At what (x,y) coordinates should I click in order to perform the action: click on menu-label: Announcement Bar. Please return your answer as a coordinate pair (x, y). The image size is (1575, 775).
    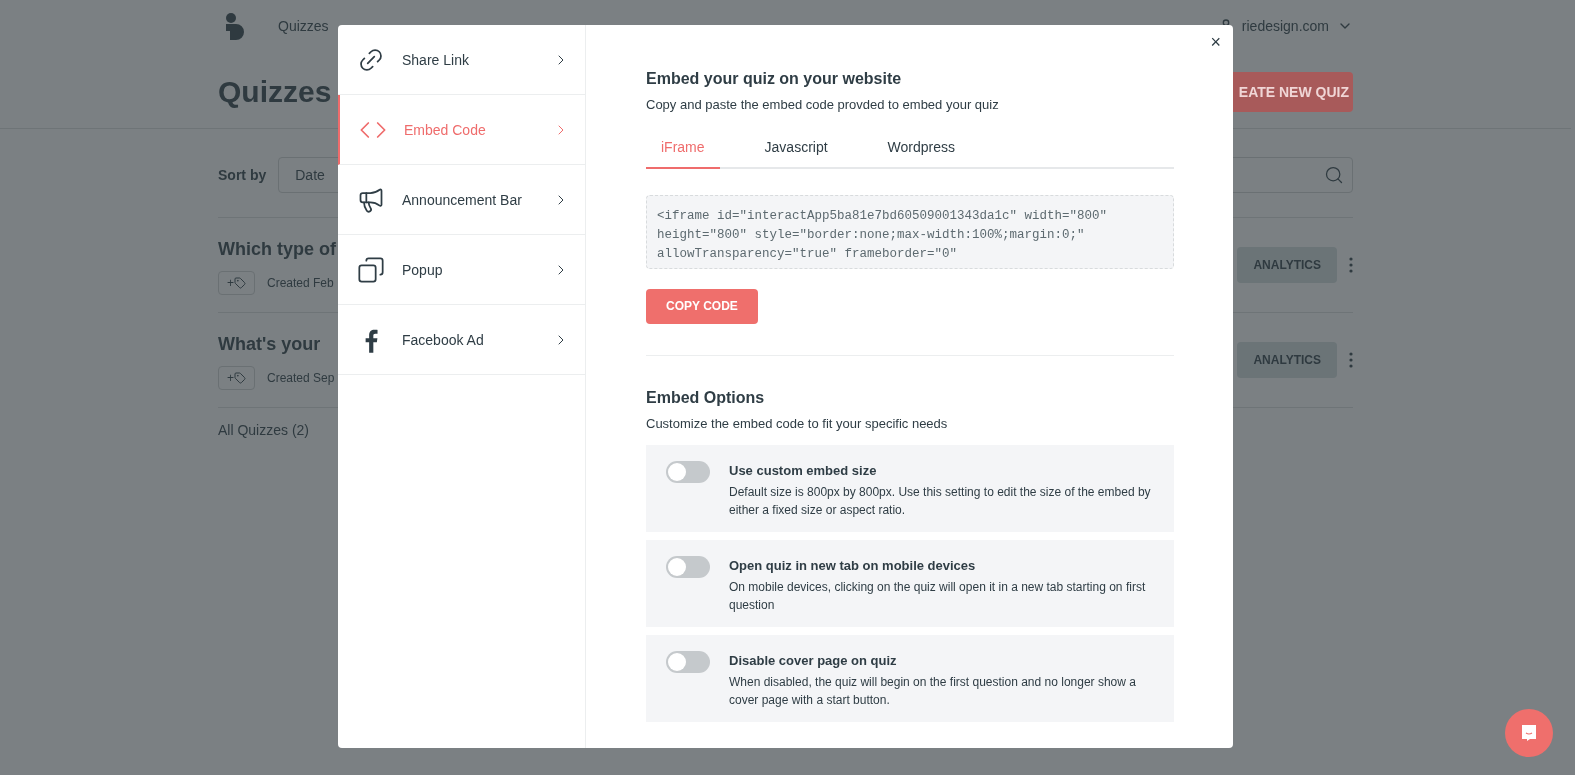
    Looking at the image, I should click on (462, 200).